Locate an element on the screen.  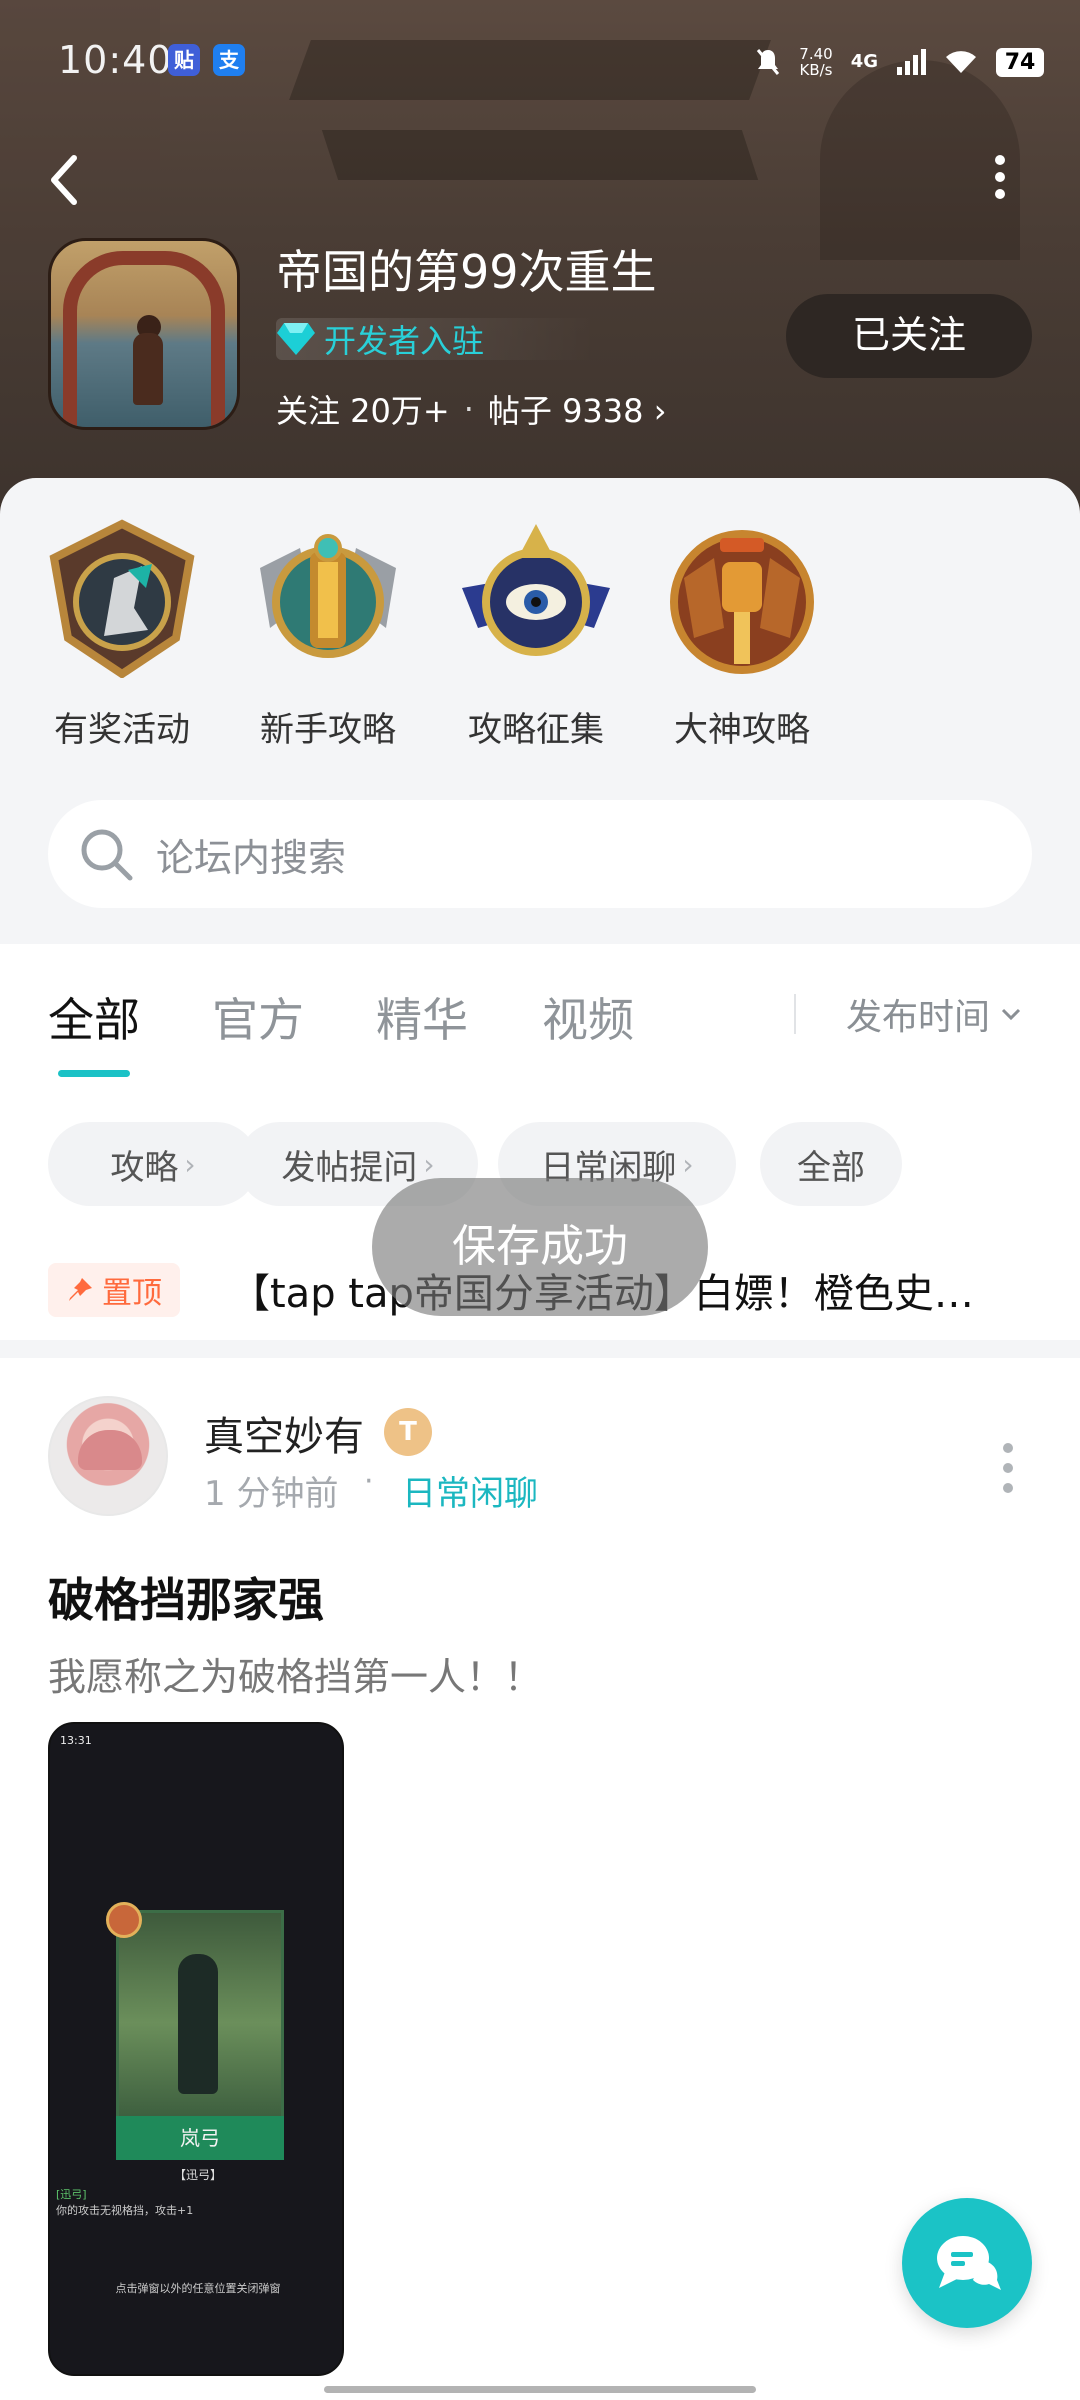
status-time: 10:40 is located at coordinates (115, 60).